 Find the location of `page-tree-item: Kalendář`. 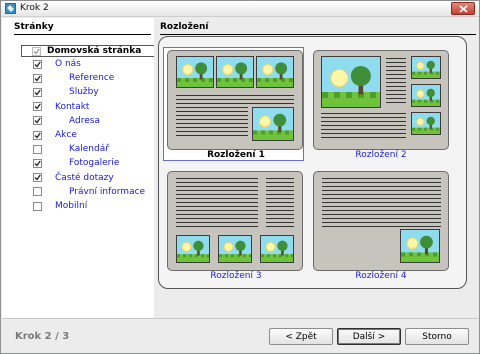

page-tree-item: Kalendář is located at coordinates (71, 149).